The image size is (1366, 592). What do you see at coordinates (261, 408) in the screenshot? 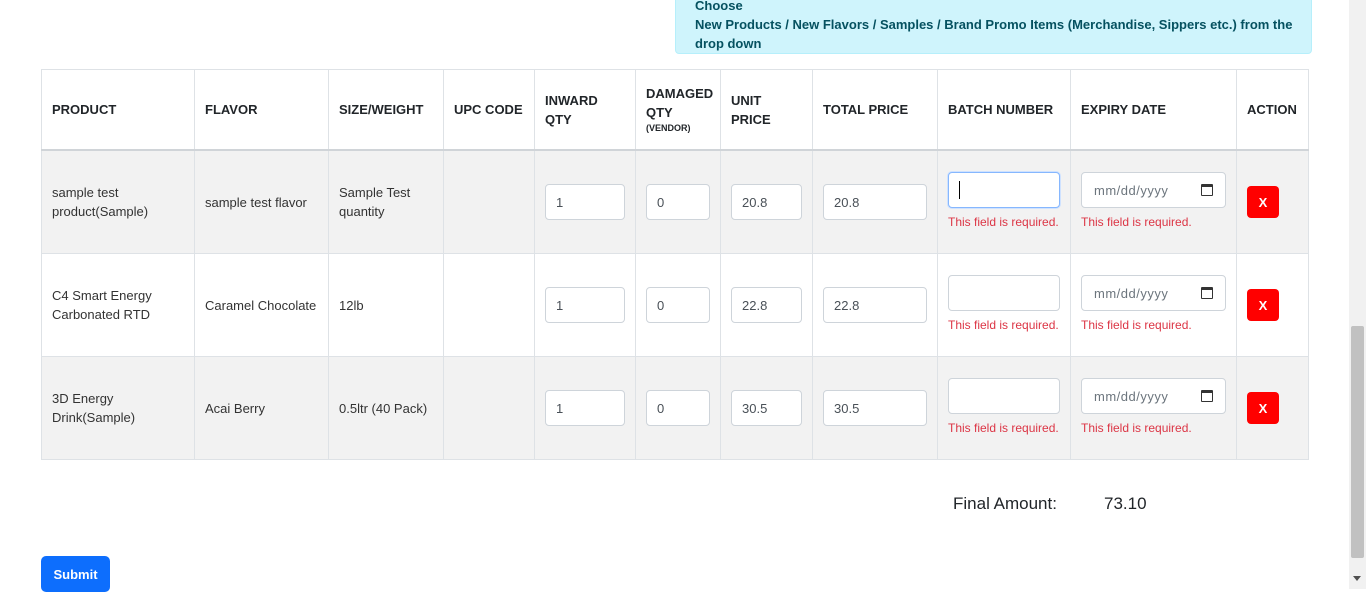
I see `cell-flavor: Acai Berry` at bounding box center [261, 408].